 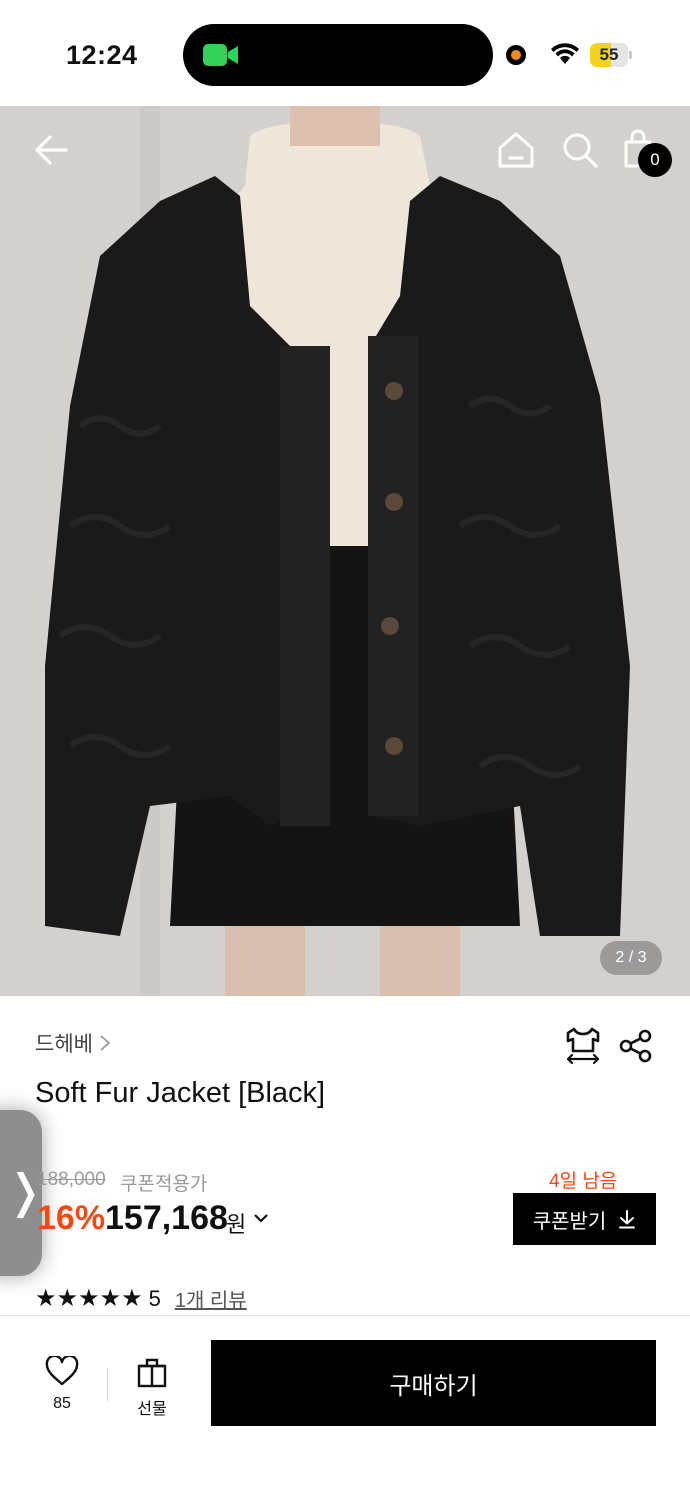 What do you see at coordinates (569, 1221) in the screenshot?
I see `coupon-button-label: 쿠폰받기` at bounding box center [569, 1221].